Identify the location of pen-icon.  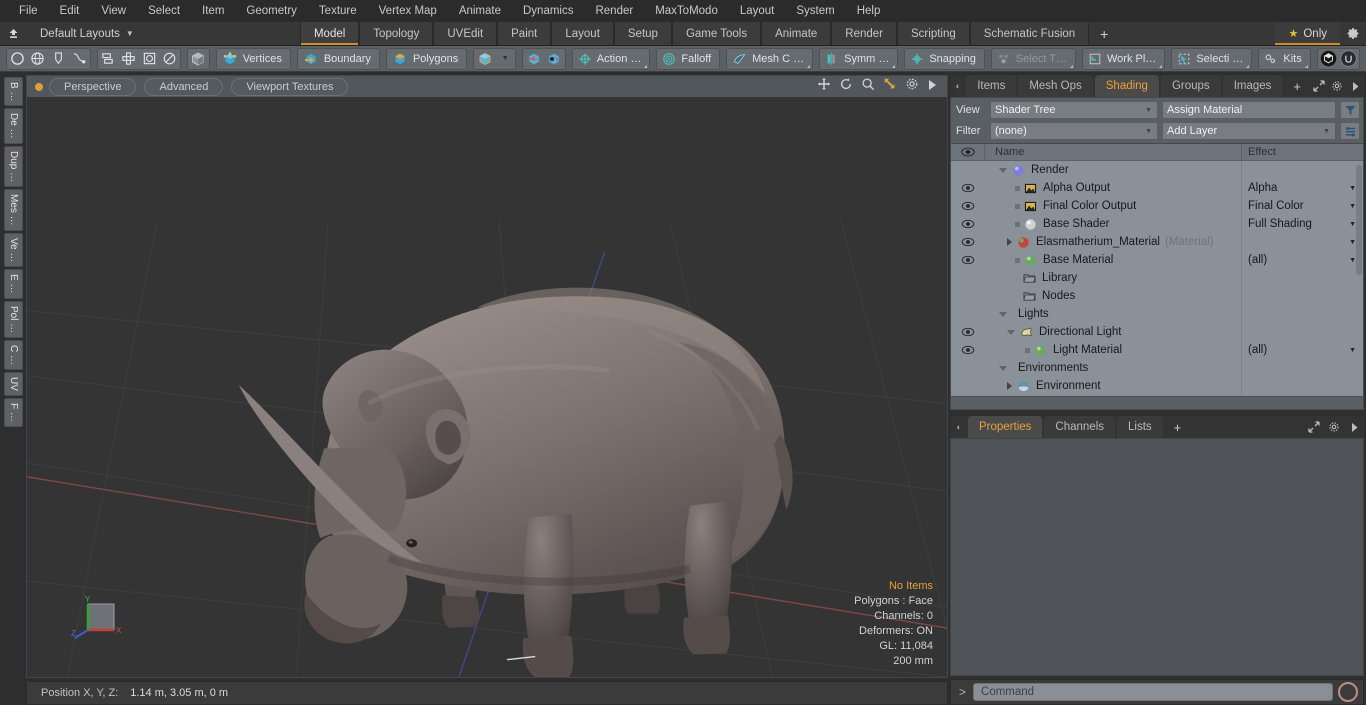
(58, 59).